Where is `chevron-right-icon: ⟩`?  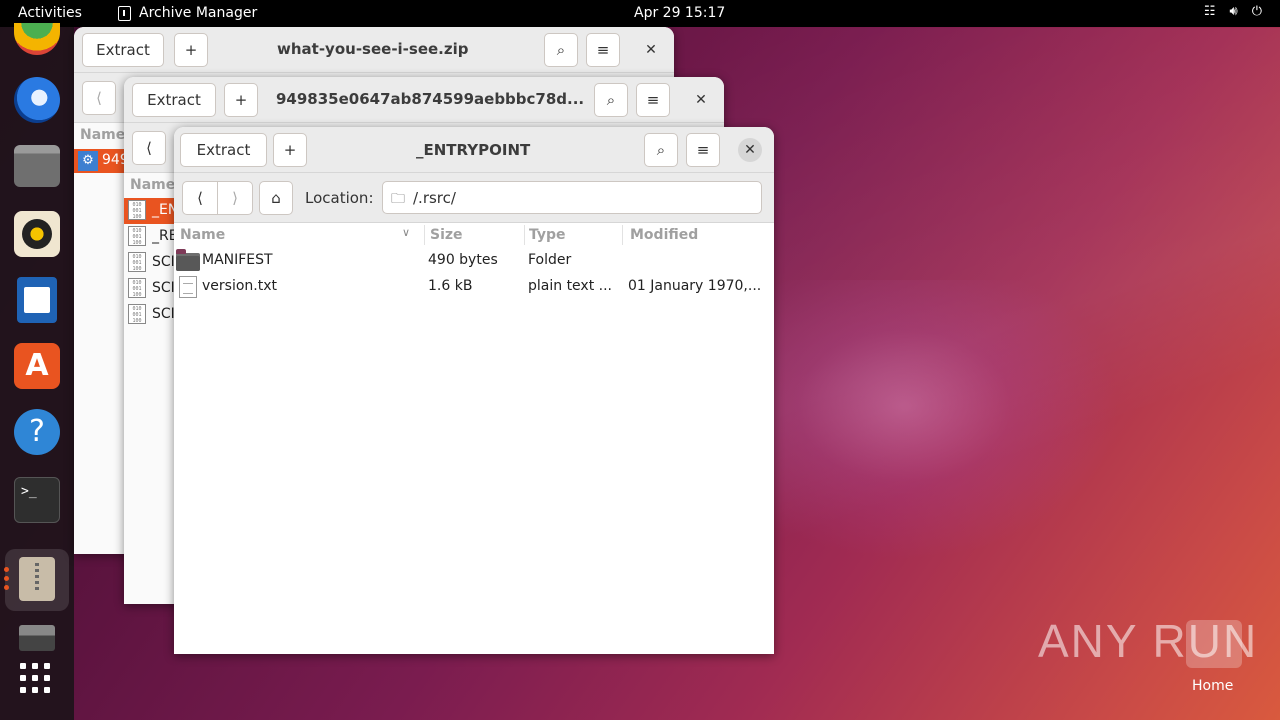 chevron-right-icon: ⟩ is located at coordinates (235, 198).